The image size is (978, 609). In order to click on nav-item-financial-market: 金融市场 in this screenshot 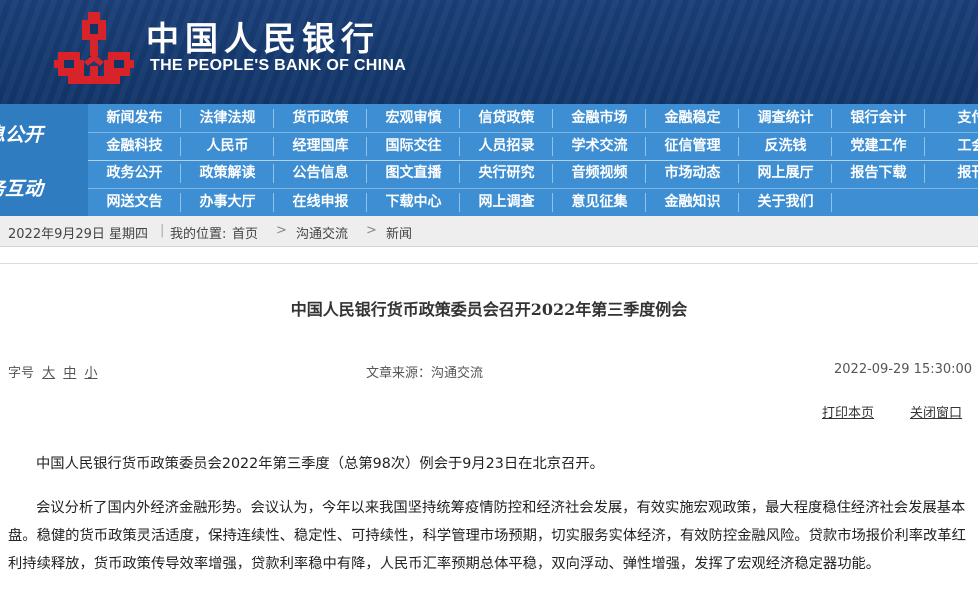, I will do `click(599, 118)`.